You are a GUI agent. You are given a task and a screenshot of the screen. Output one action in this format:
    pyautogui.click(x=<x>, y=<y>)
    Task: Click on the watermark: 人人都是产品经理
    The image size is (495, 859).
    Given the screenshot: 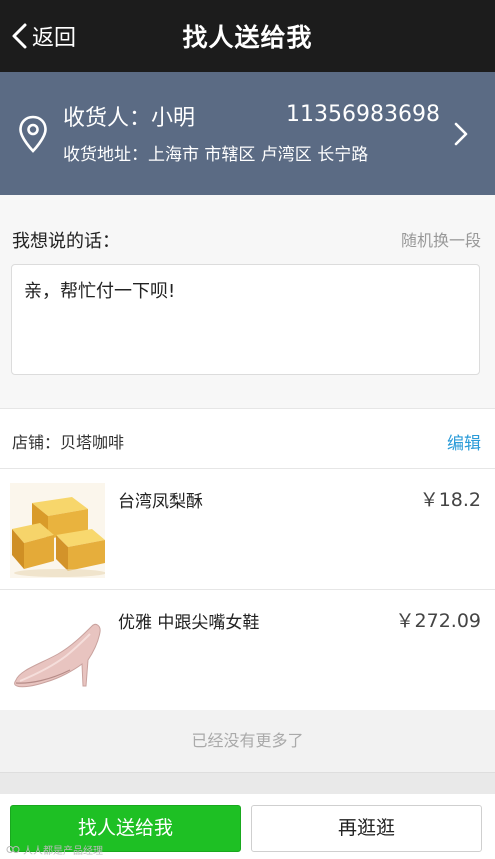 What is the action you would take?
    pyautogui.click(x=54, y=849)
    